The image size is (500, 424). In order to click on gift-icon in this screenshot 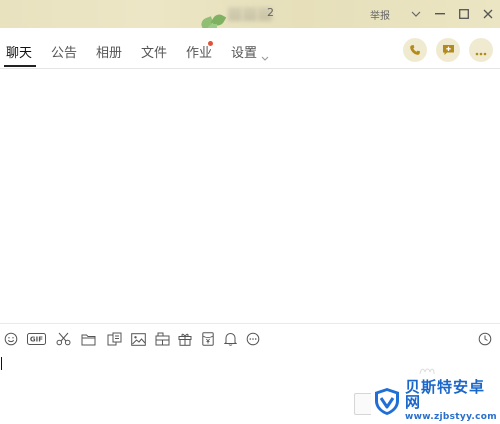, I will do `click(185, 339)`.